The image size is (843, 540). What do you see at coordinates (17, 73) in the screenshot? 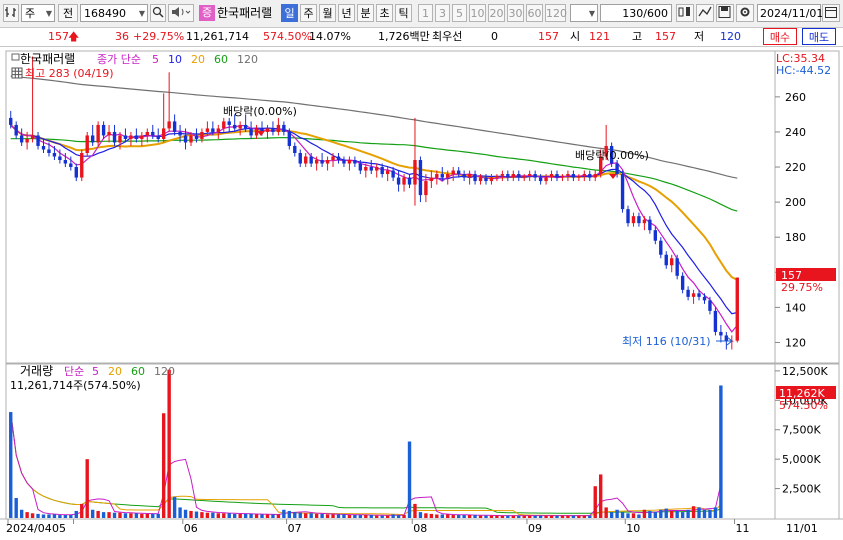
I see `grid-icon` at bounding box center [17, 73].